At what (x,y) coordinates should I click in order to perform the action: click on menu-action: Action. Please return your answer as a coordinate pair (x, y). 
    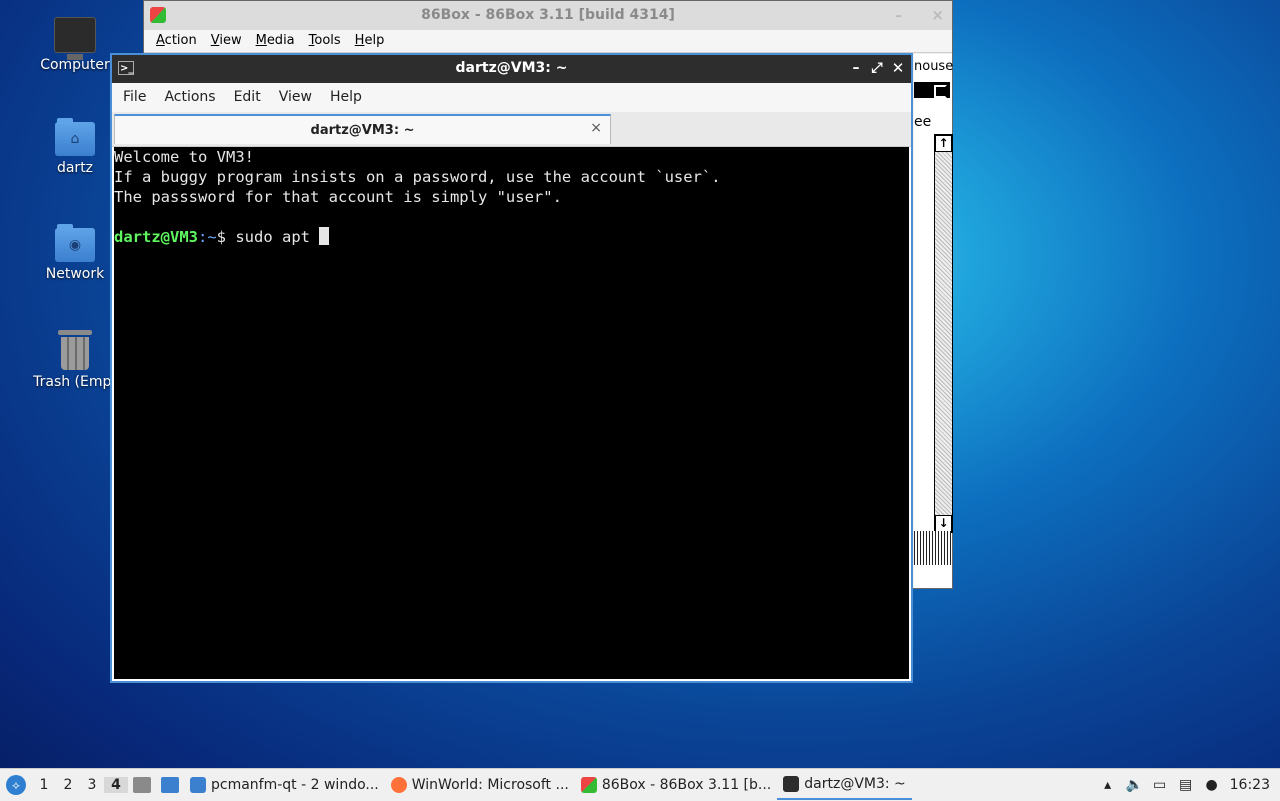
    Looking at the image, I should click on (176, 41).